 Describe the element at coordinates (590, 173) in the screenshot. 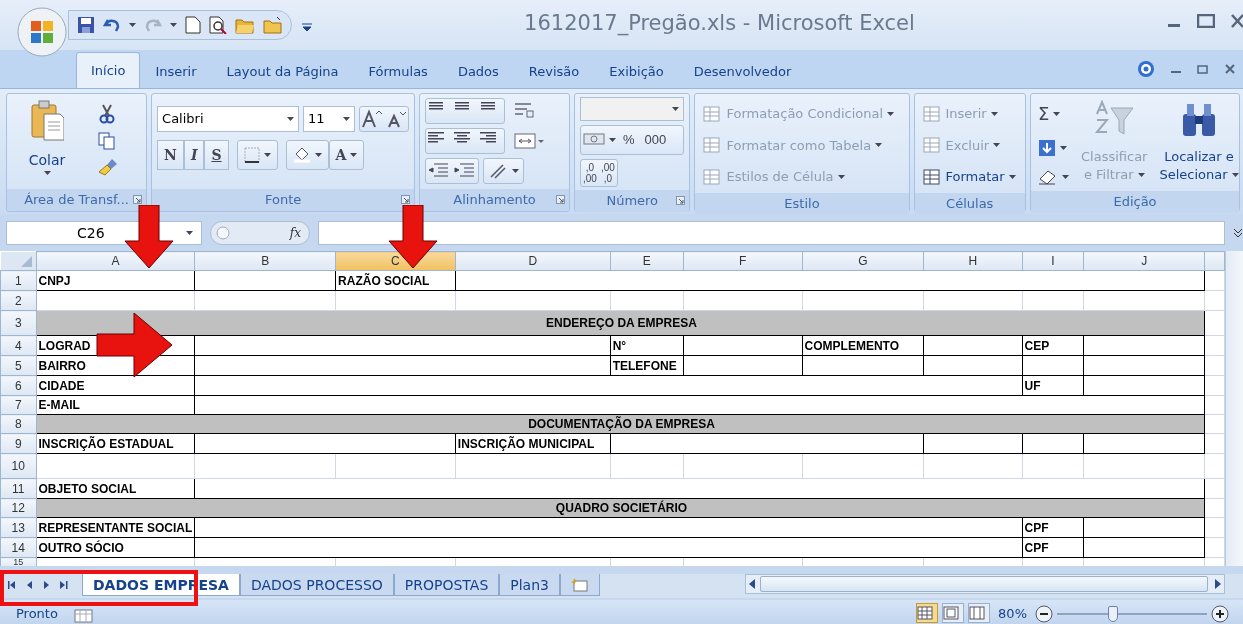

I see `decimal-button: ,0 ,00` at that location.